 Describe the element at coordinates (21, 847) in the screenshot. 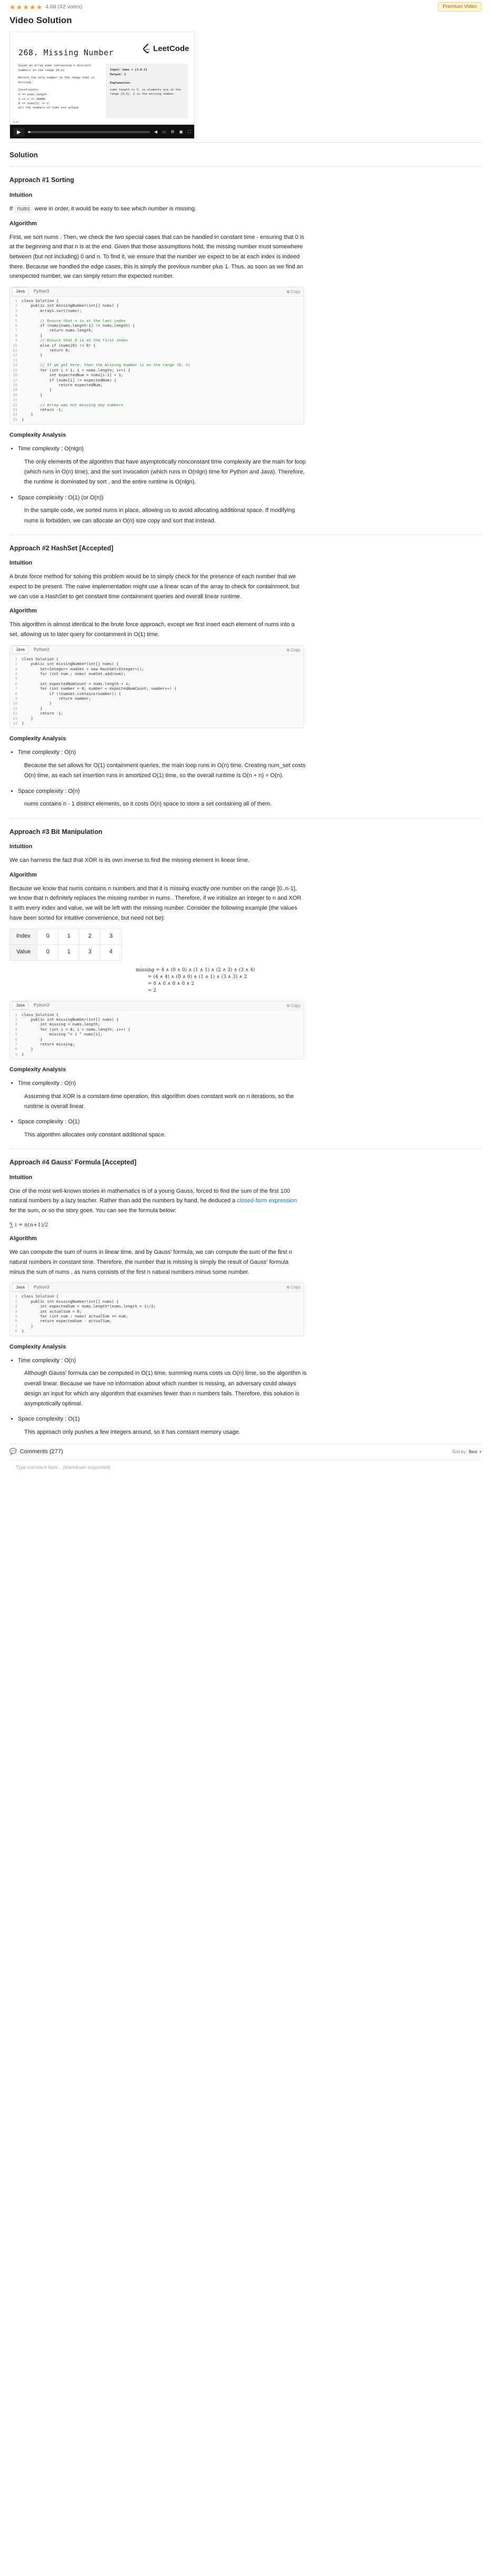

I see `intuition-heading: Intuition` at that location.